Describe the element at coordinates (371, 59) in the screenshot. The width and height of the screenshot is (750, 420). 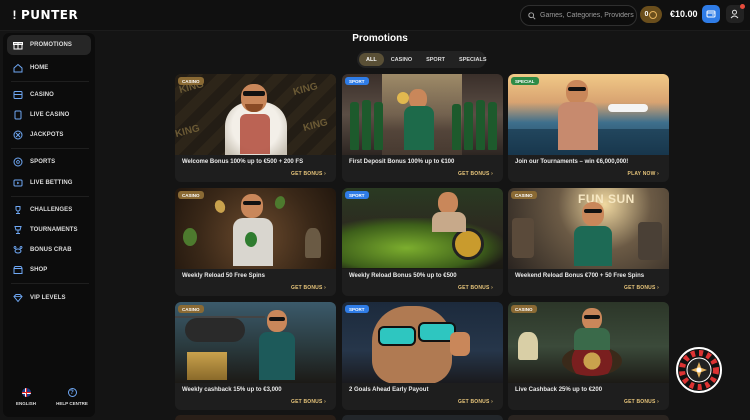
I see `tab-all: ALL` at that location.